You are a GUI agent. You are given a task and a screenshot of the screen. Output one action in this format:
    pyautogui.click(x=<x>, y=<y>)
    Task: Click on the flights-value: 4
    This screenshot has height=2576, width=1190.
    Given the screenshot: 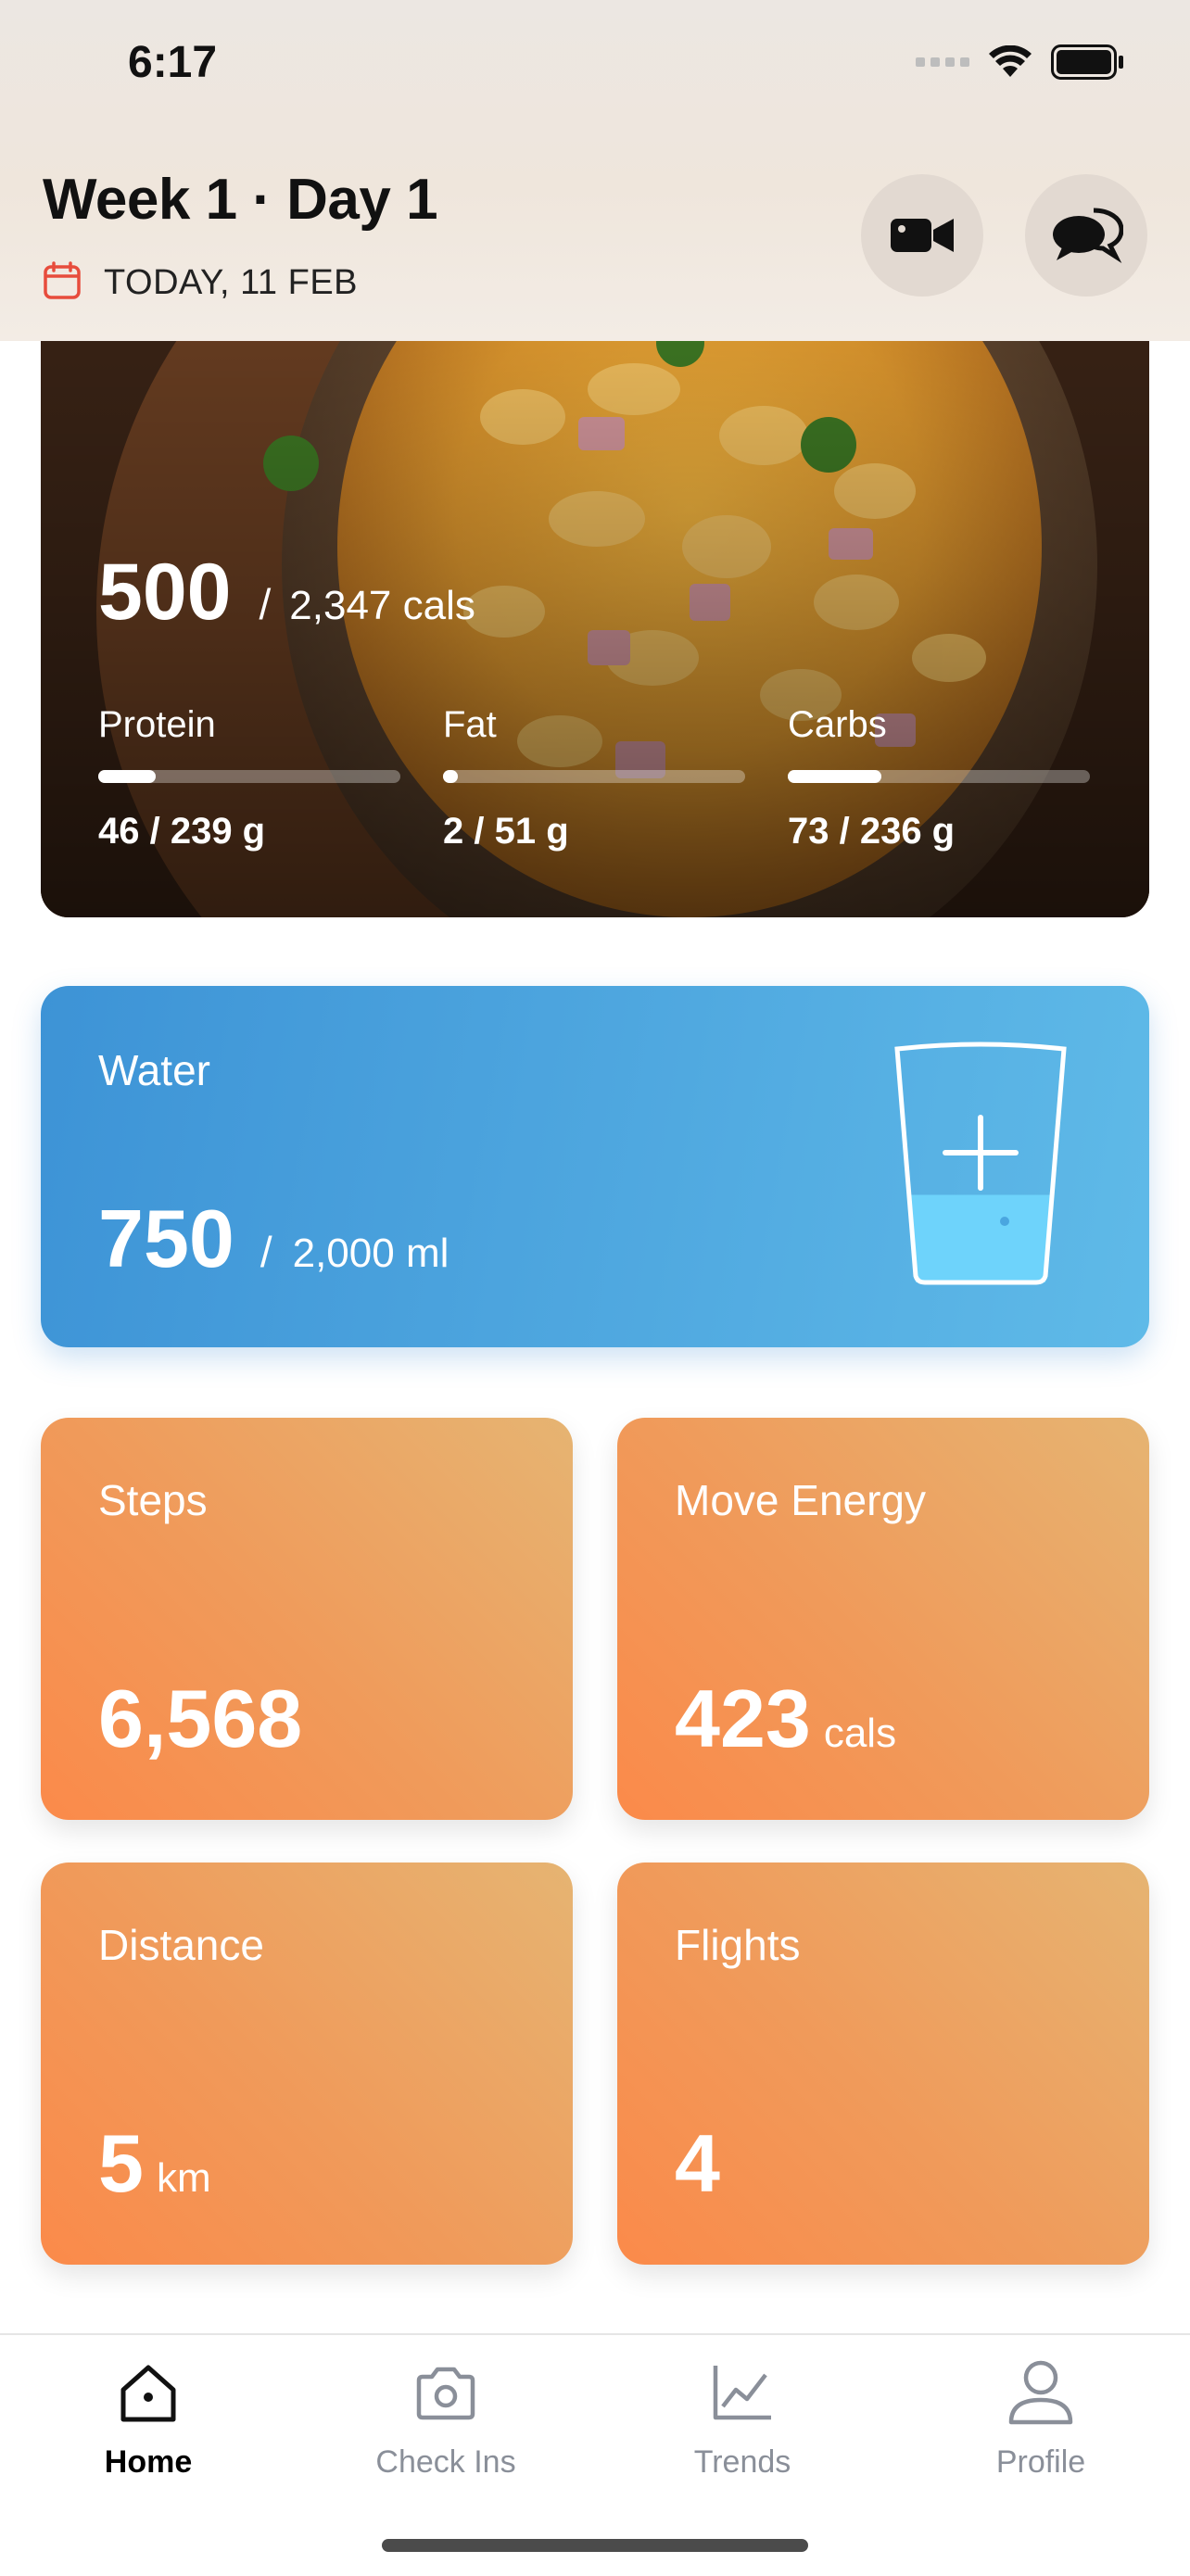 What is the action you would take?
    pyautogui.click(x=697, y=2163)
    